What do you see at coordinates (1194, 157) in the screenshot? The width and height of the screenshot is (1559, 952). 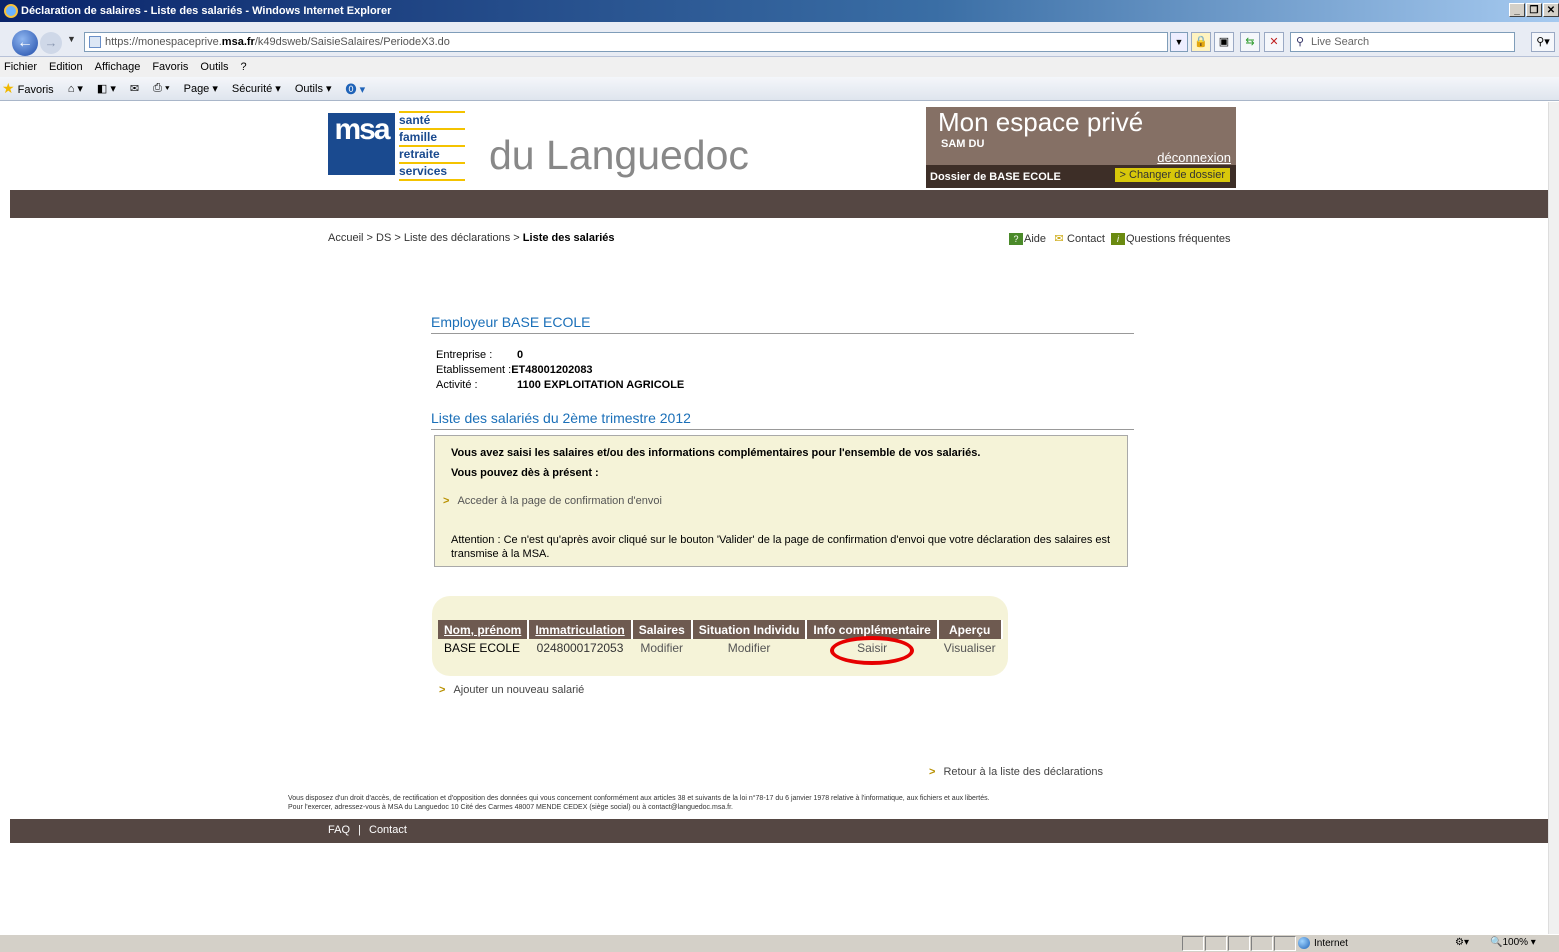 I see `logout-link: déconnexion` at bounding box center [1194, 157].